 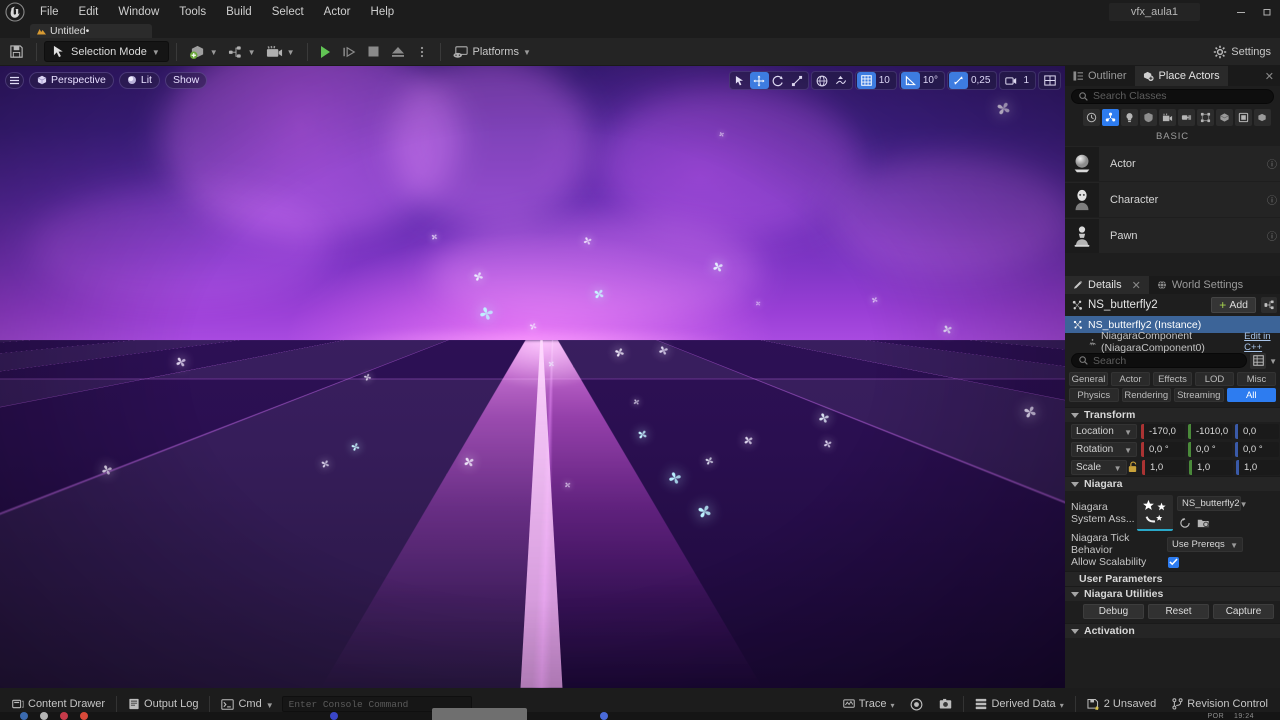 What do you see at coordinates (1099, 467) in the screenshot?
I see `scale-dropdown: Scale ▼` at bounding box center [1099, 467].